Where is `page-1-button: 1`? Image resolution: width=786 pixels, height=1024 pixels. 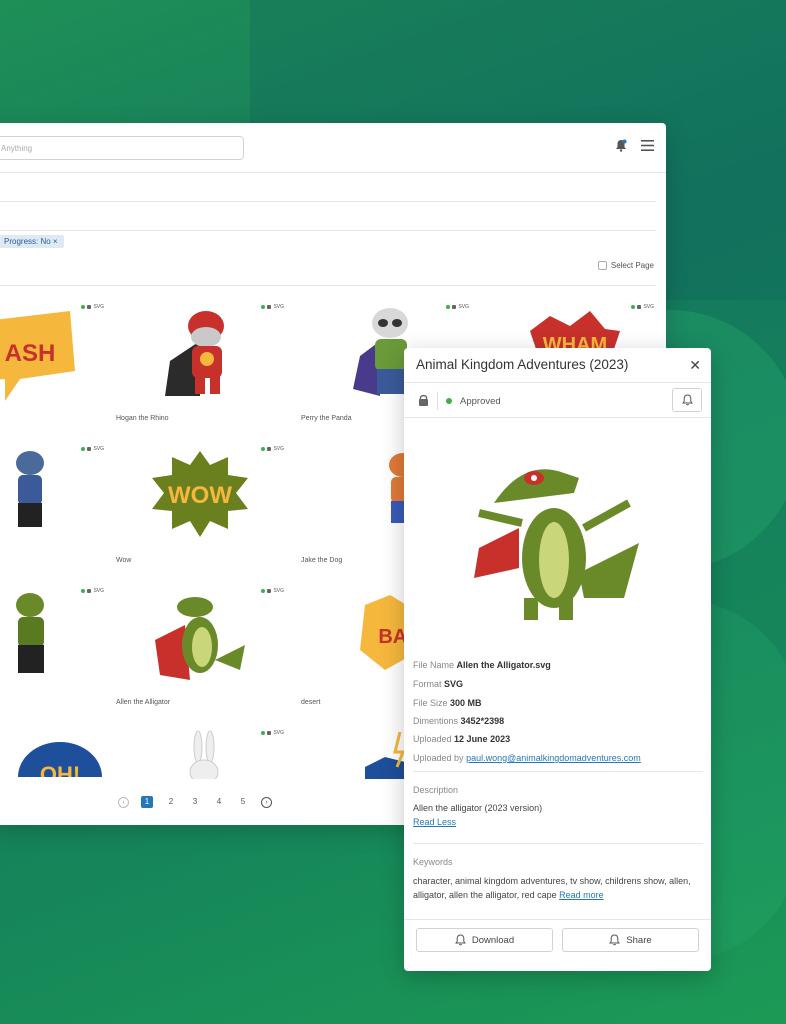 page-1-button: 1 is located at coordinates (147, 802).